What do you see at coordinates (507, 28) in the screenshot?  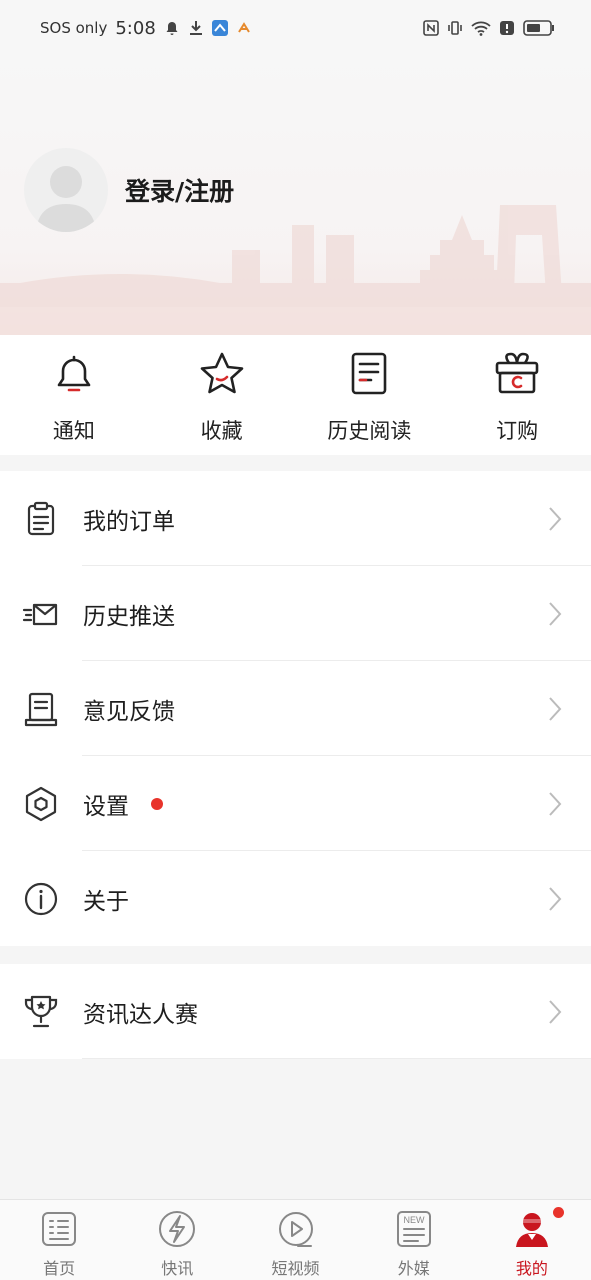 I see `alert-icon` at bounding box center [507, 28].